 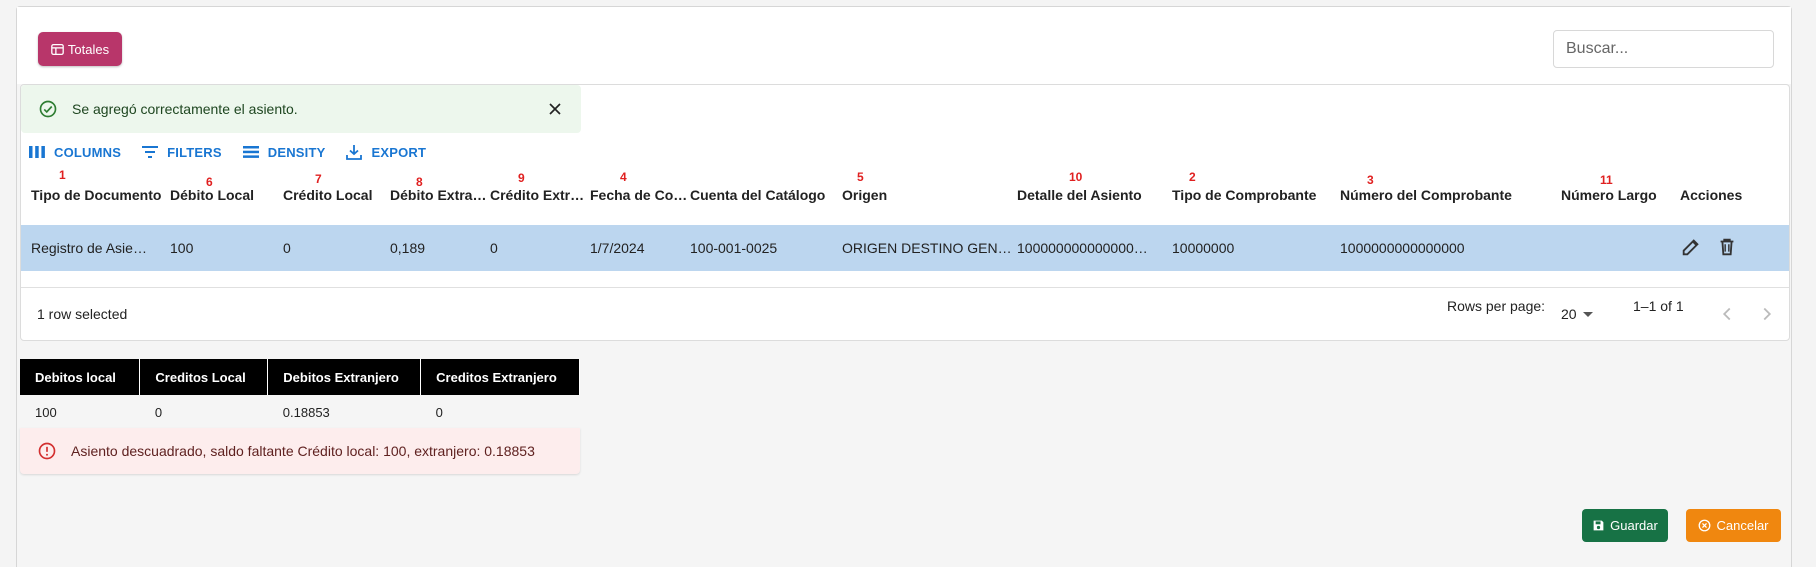 I want to click on download-icon, so click(x=354, y=152).